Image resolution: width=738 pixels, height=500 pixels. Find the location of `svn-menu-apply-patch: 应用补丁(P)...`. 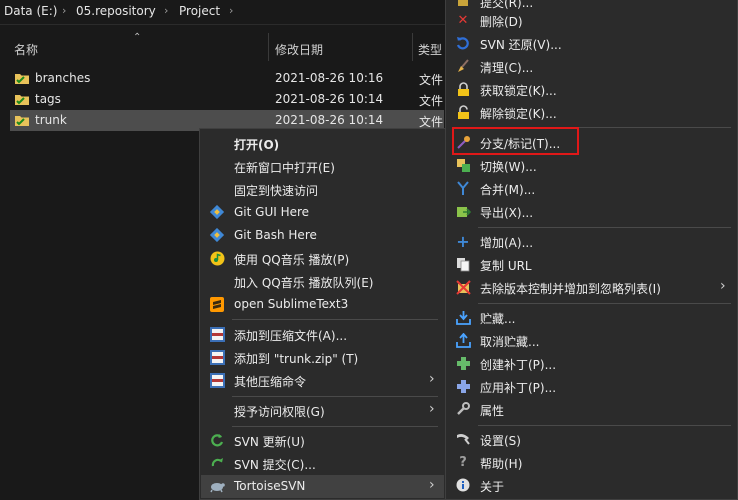

svn-menu-apply-patch: 应用补丁(P)... is located at coordinates (591, 386).